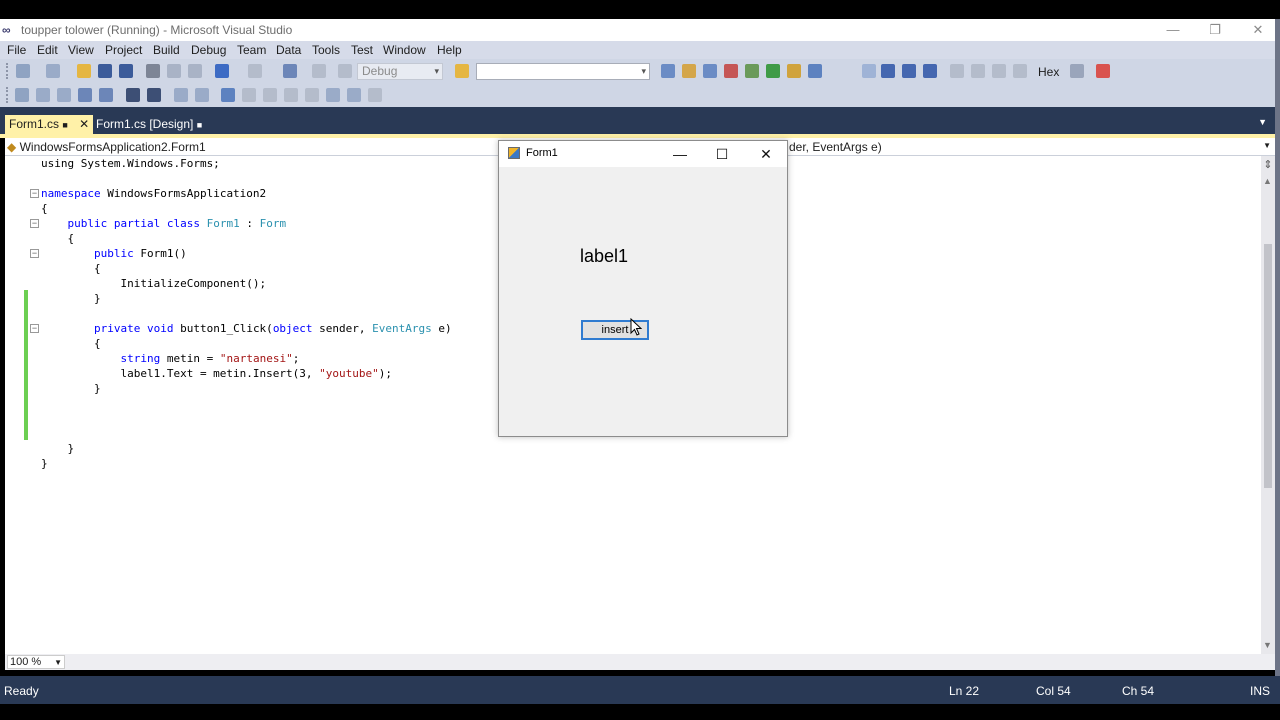  I want to click on find-in-files-icon, so click(462, 71).